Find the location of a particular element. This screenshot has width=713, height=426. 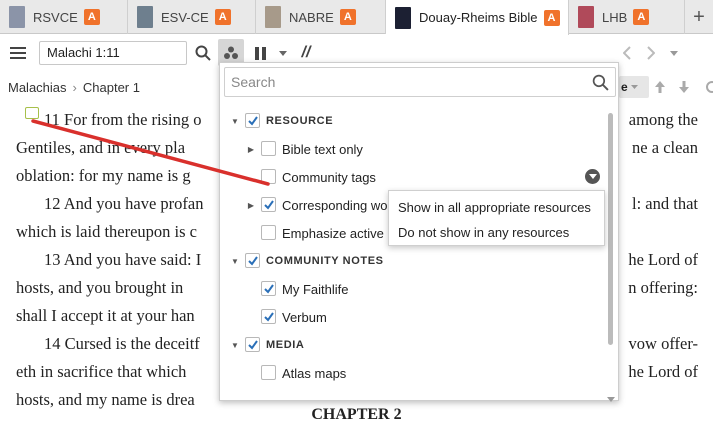

text-fragment: hosts, and you brought in is located at coordinates (100, 287).